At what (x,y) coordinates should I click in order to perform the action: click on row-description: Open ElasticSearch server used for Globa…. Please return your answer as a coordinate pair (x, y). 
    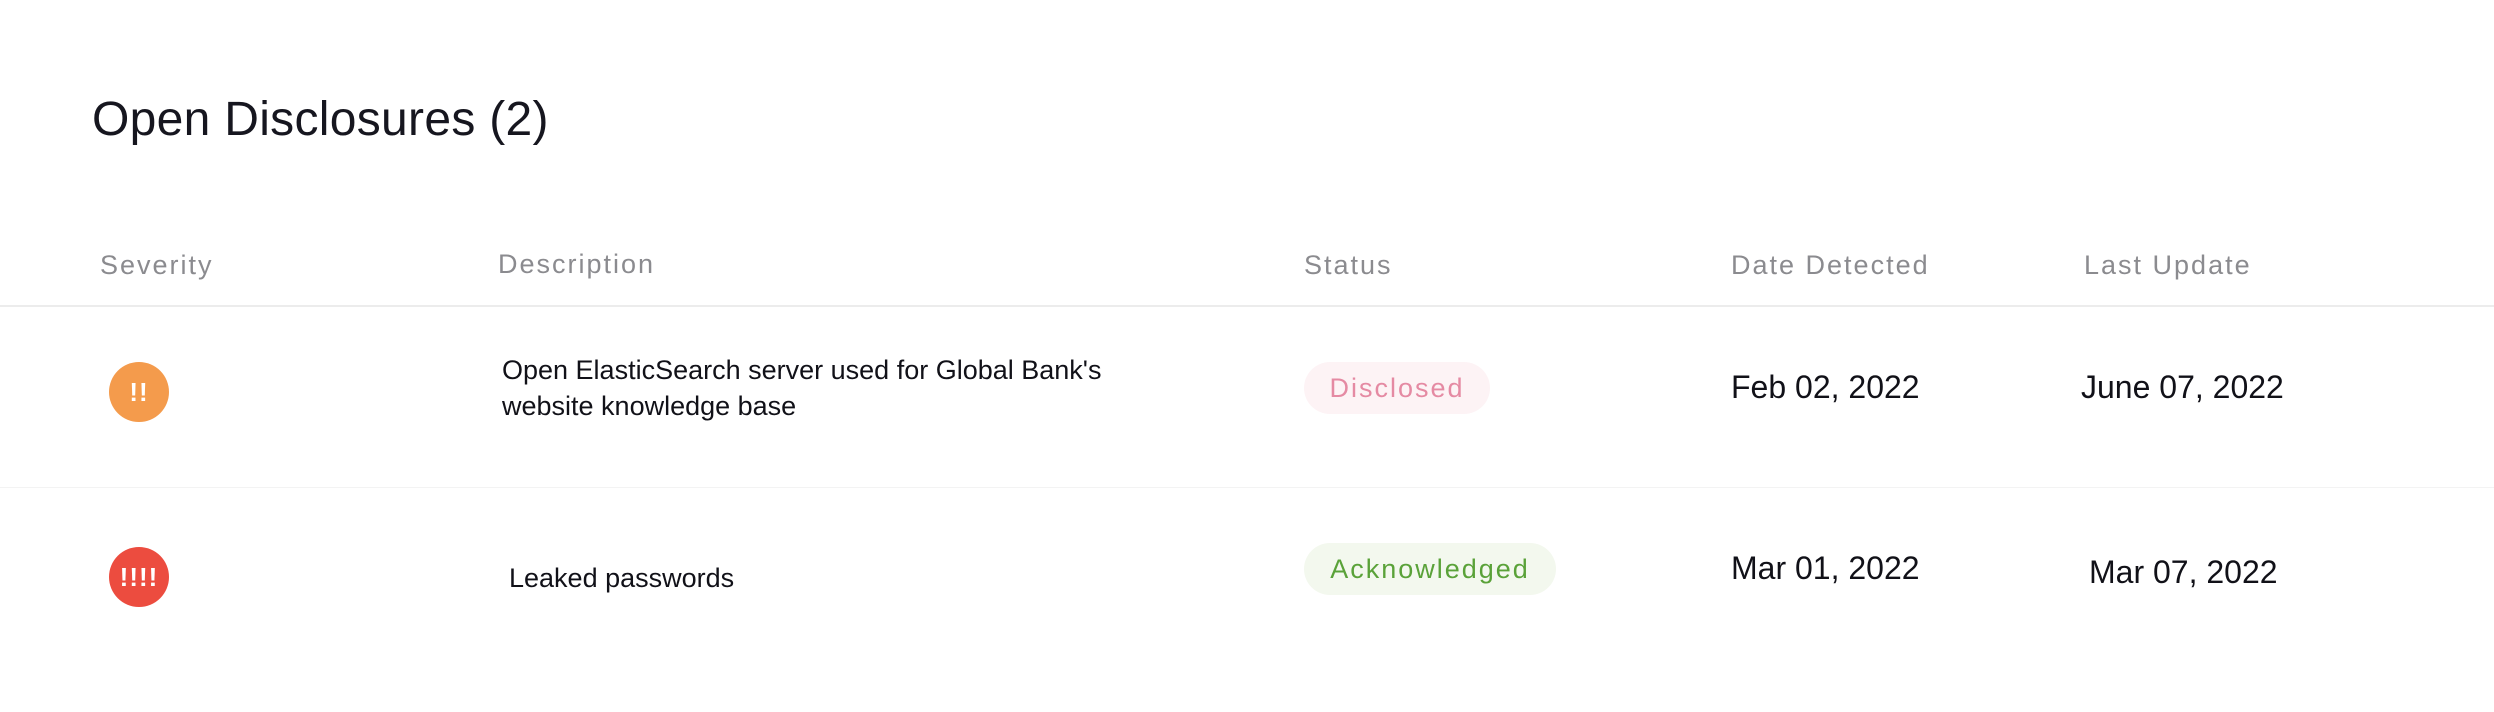
    Looking at the image, I should click on (842, 388).